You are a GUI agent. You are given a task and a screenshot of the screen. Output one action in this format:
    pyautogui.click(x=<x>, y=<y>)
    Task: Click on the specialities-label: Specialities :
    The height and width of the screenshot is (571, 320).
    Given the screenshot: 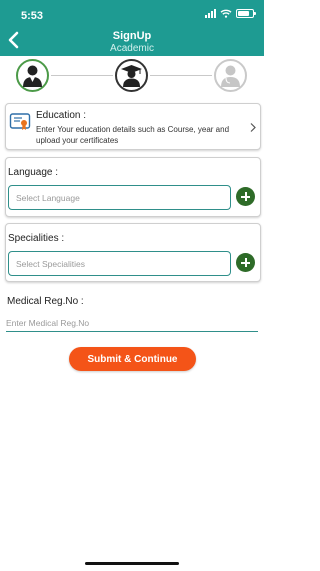 What is the action you would take?
    pyautogui.click(x=36, y=238)
    